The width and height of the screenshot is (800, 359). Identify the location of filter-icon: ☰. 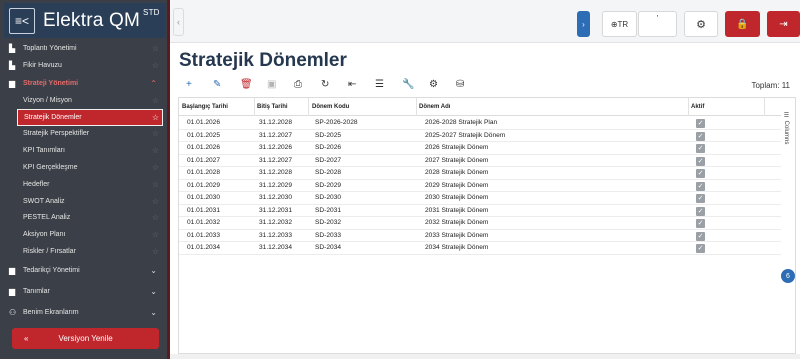
(388, 84).